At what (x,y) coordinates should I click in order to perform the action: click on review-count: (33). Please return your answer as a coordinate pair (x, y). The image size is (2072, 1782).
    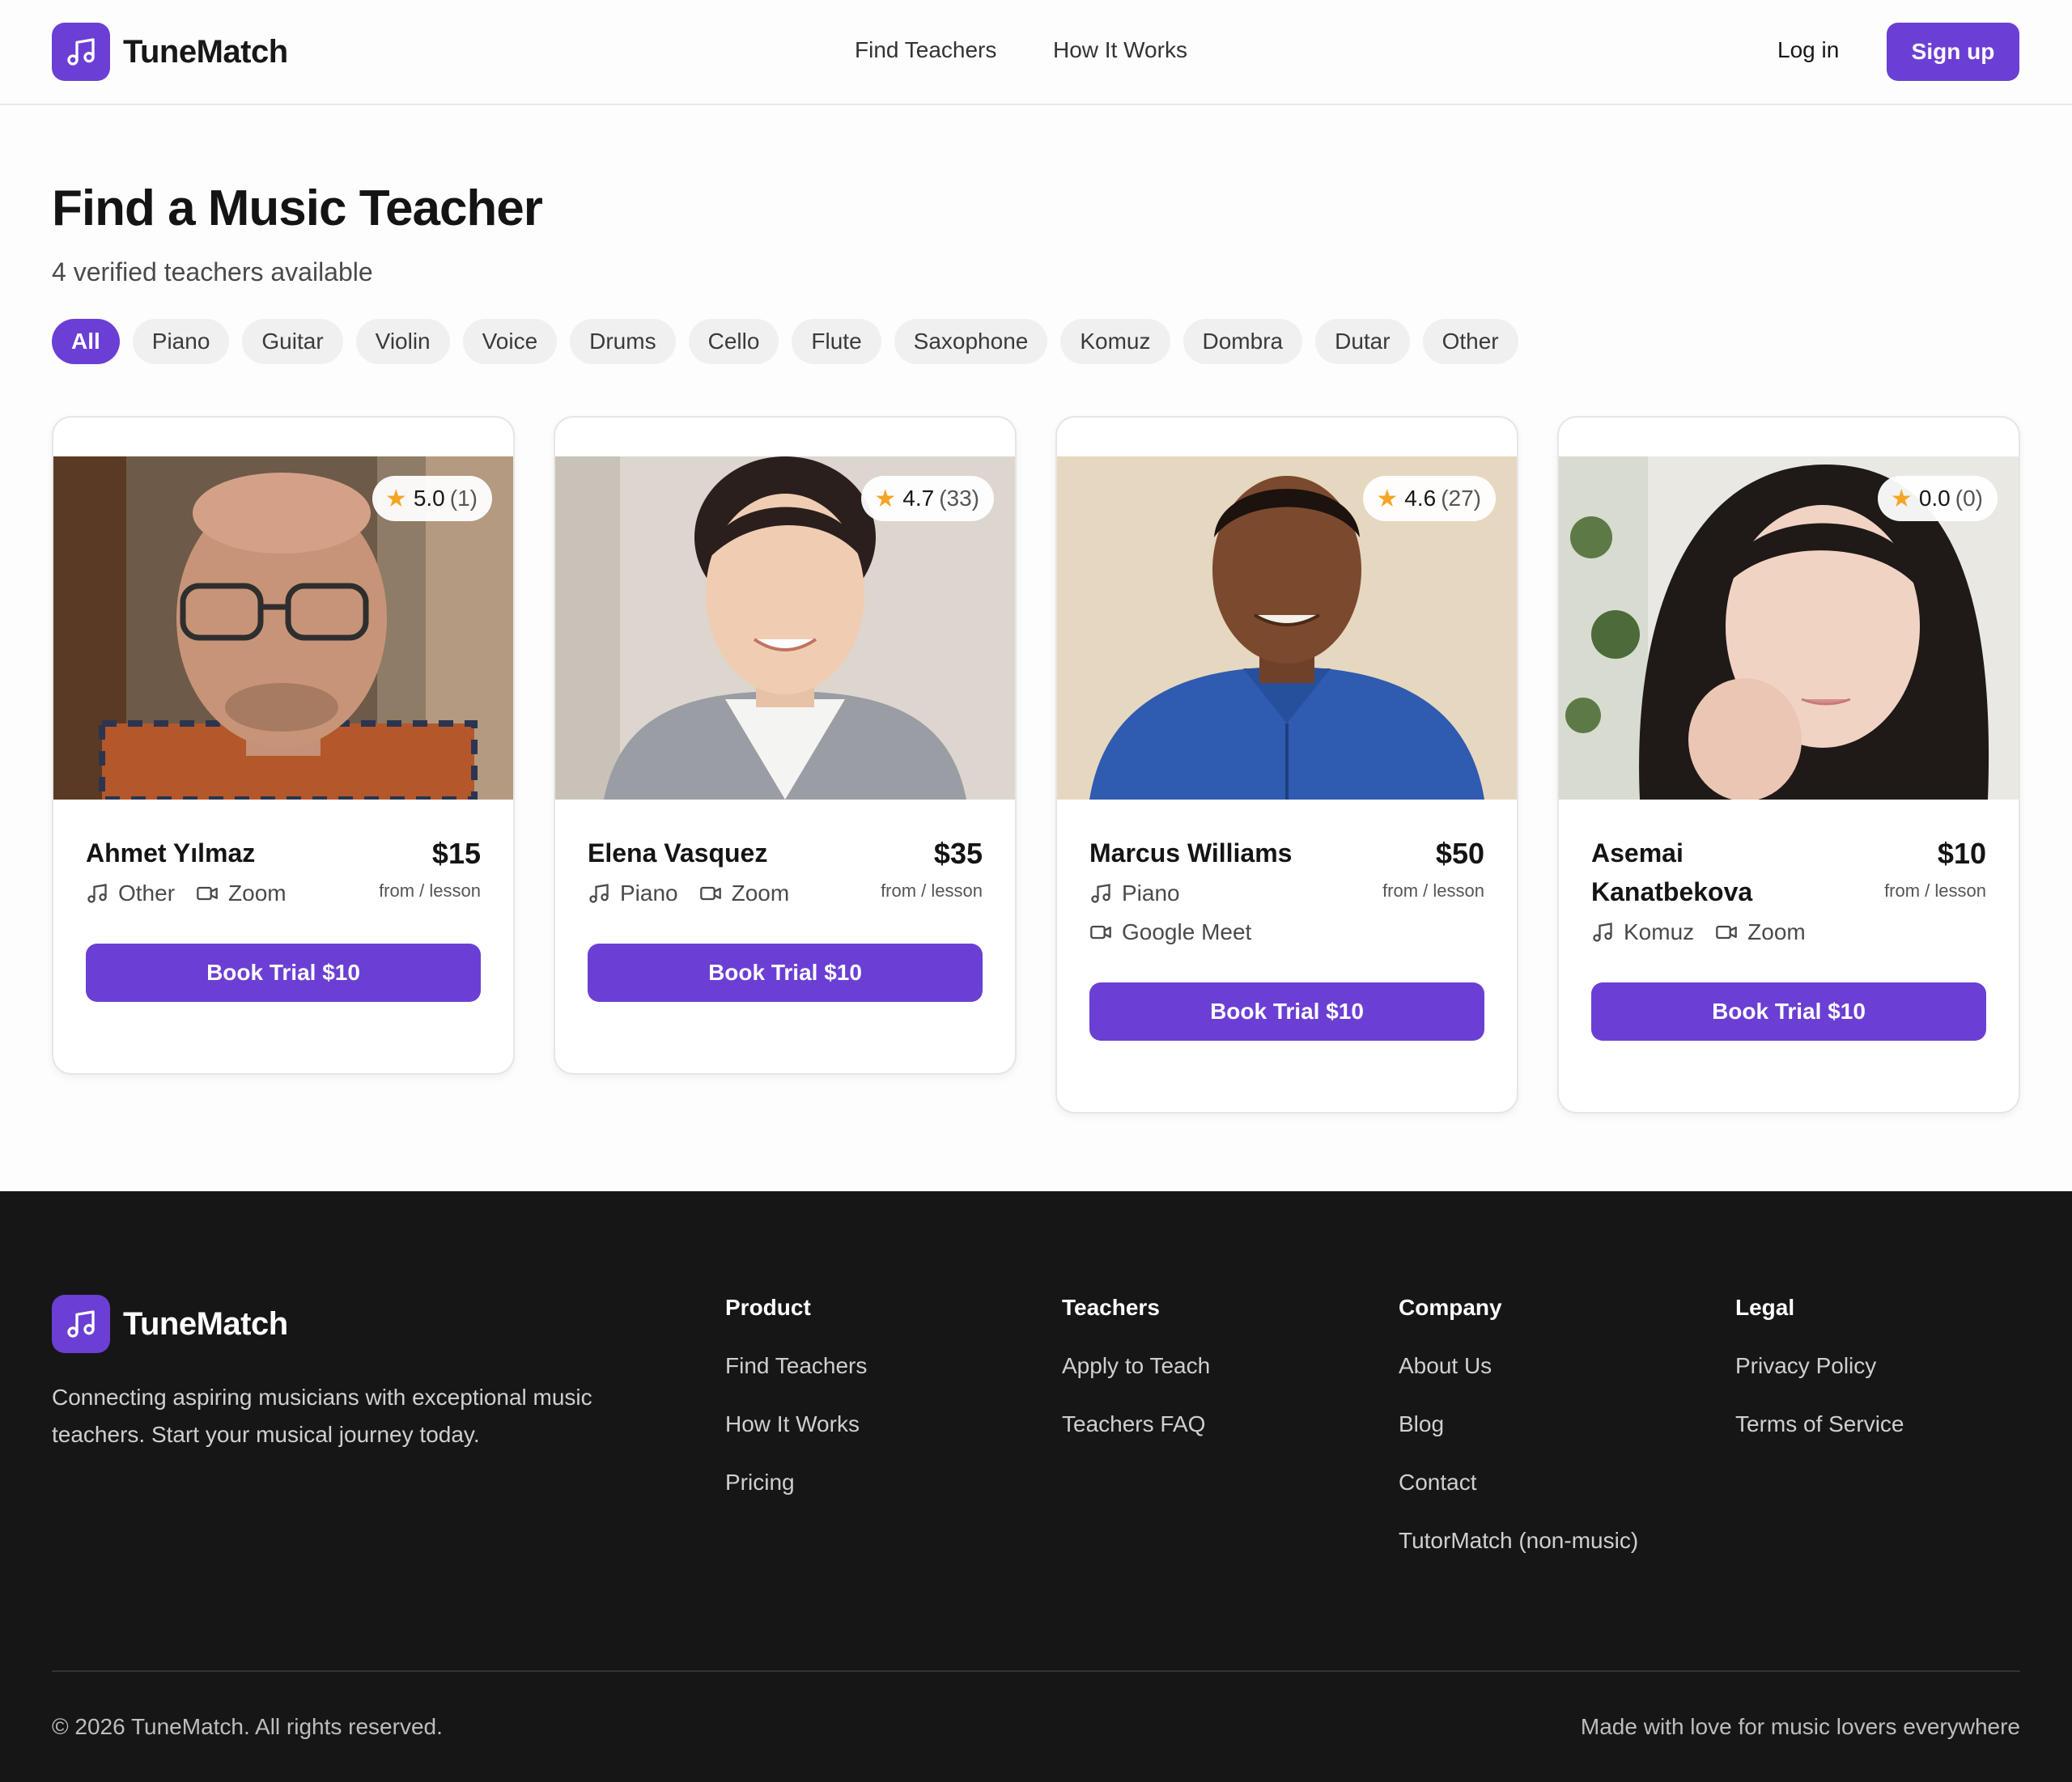
    Looking at the image, I should click on (959, 499).